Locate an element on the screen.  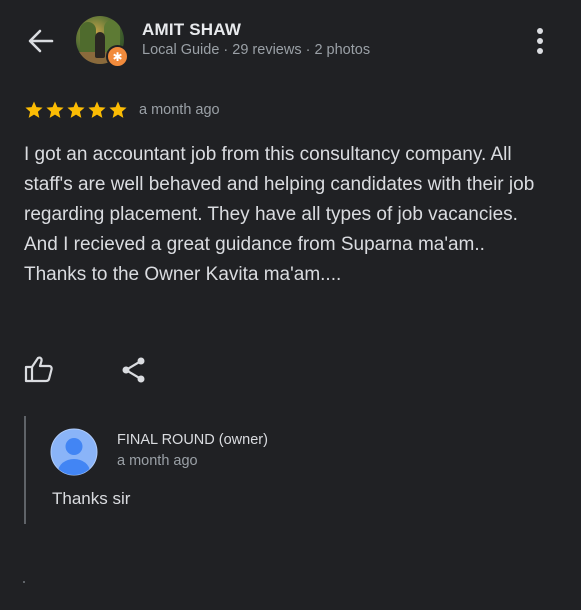
rating-row: a month ago is located at coordinates (122, 110).